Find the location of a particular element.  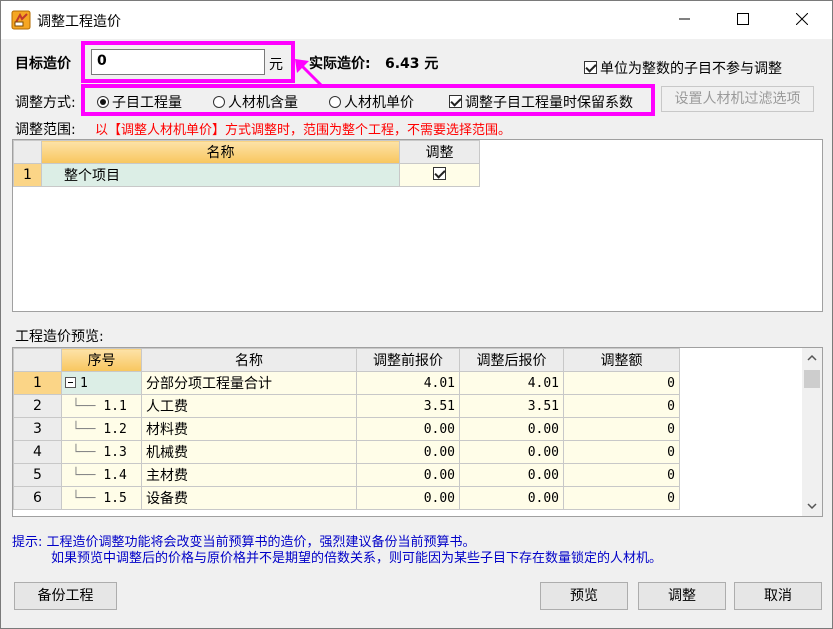

maximize-button is located at coordinates (743, 20).